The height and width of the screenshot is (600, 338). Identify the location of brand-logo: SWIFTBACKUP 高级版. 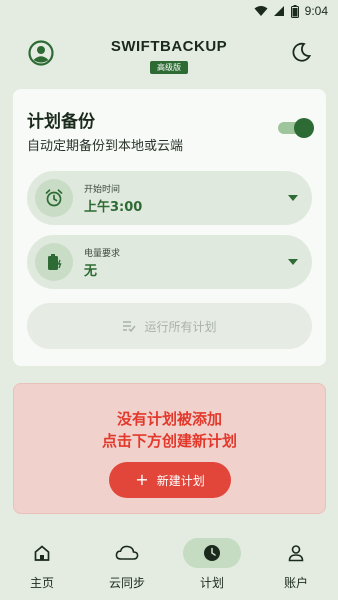
(169, 56).